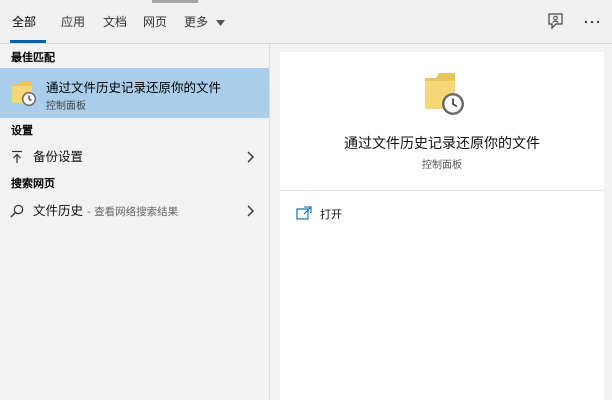  I want to click on section-best-match: 最佳匹配, so click(33, 57).